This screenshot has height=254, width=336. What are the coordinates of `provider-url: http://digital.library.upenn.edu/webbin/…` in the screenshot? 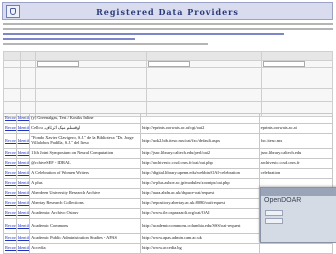 It's located at (200, 173).